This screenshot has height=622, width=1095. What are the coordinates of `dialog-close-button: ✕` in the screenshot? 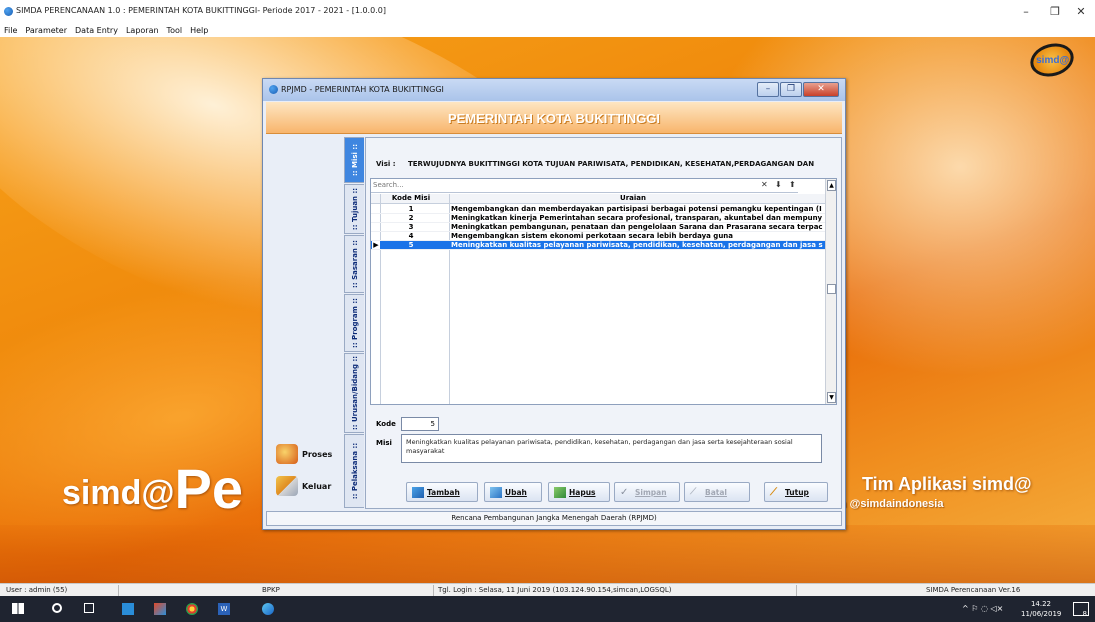 It's located at (821, 89).